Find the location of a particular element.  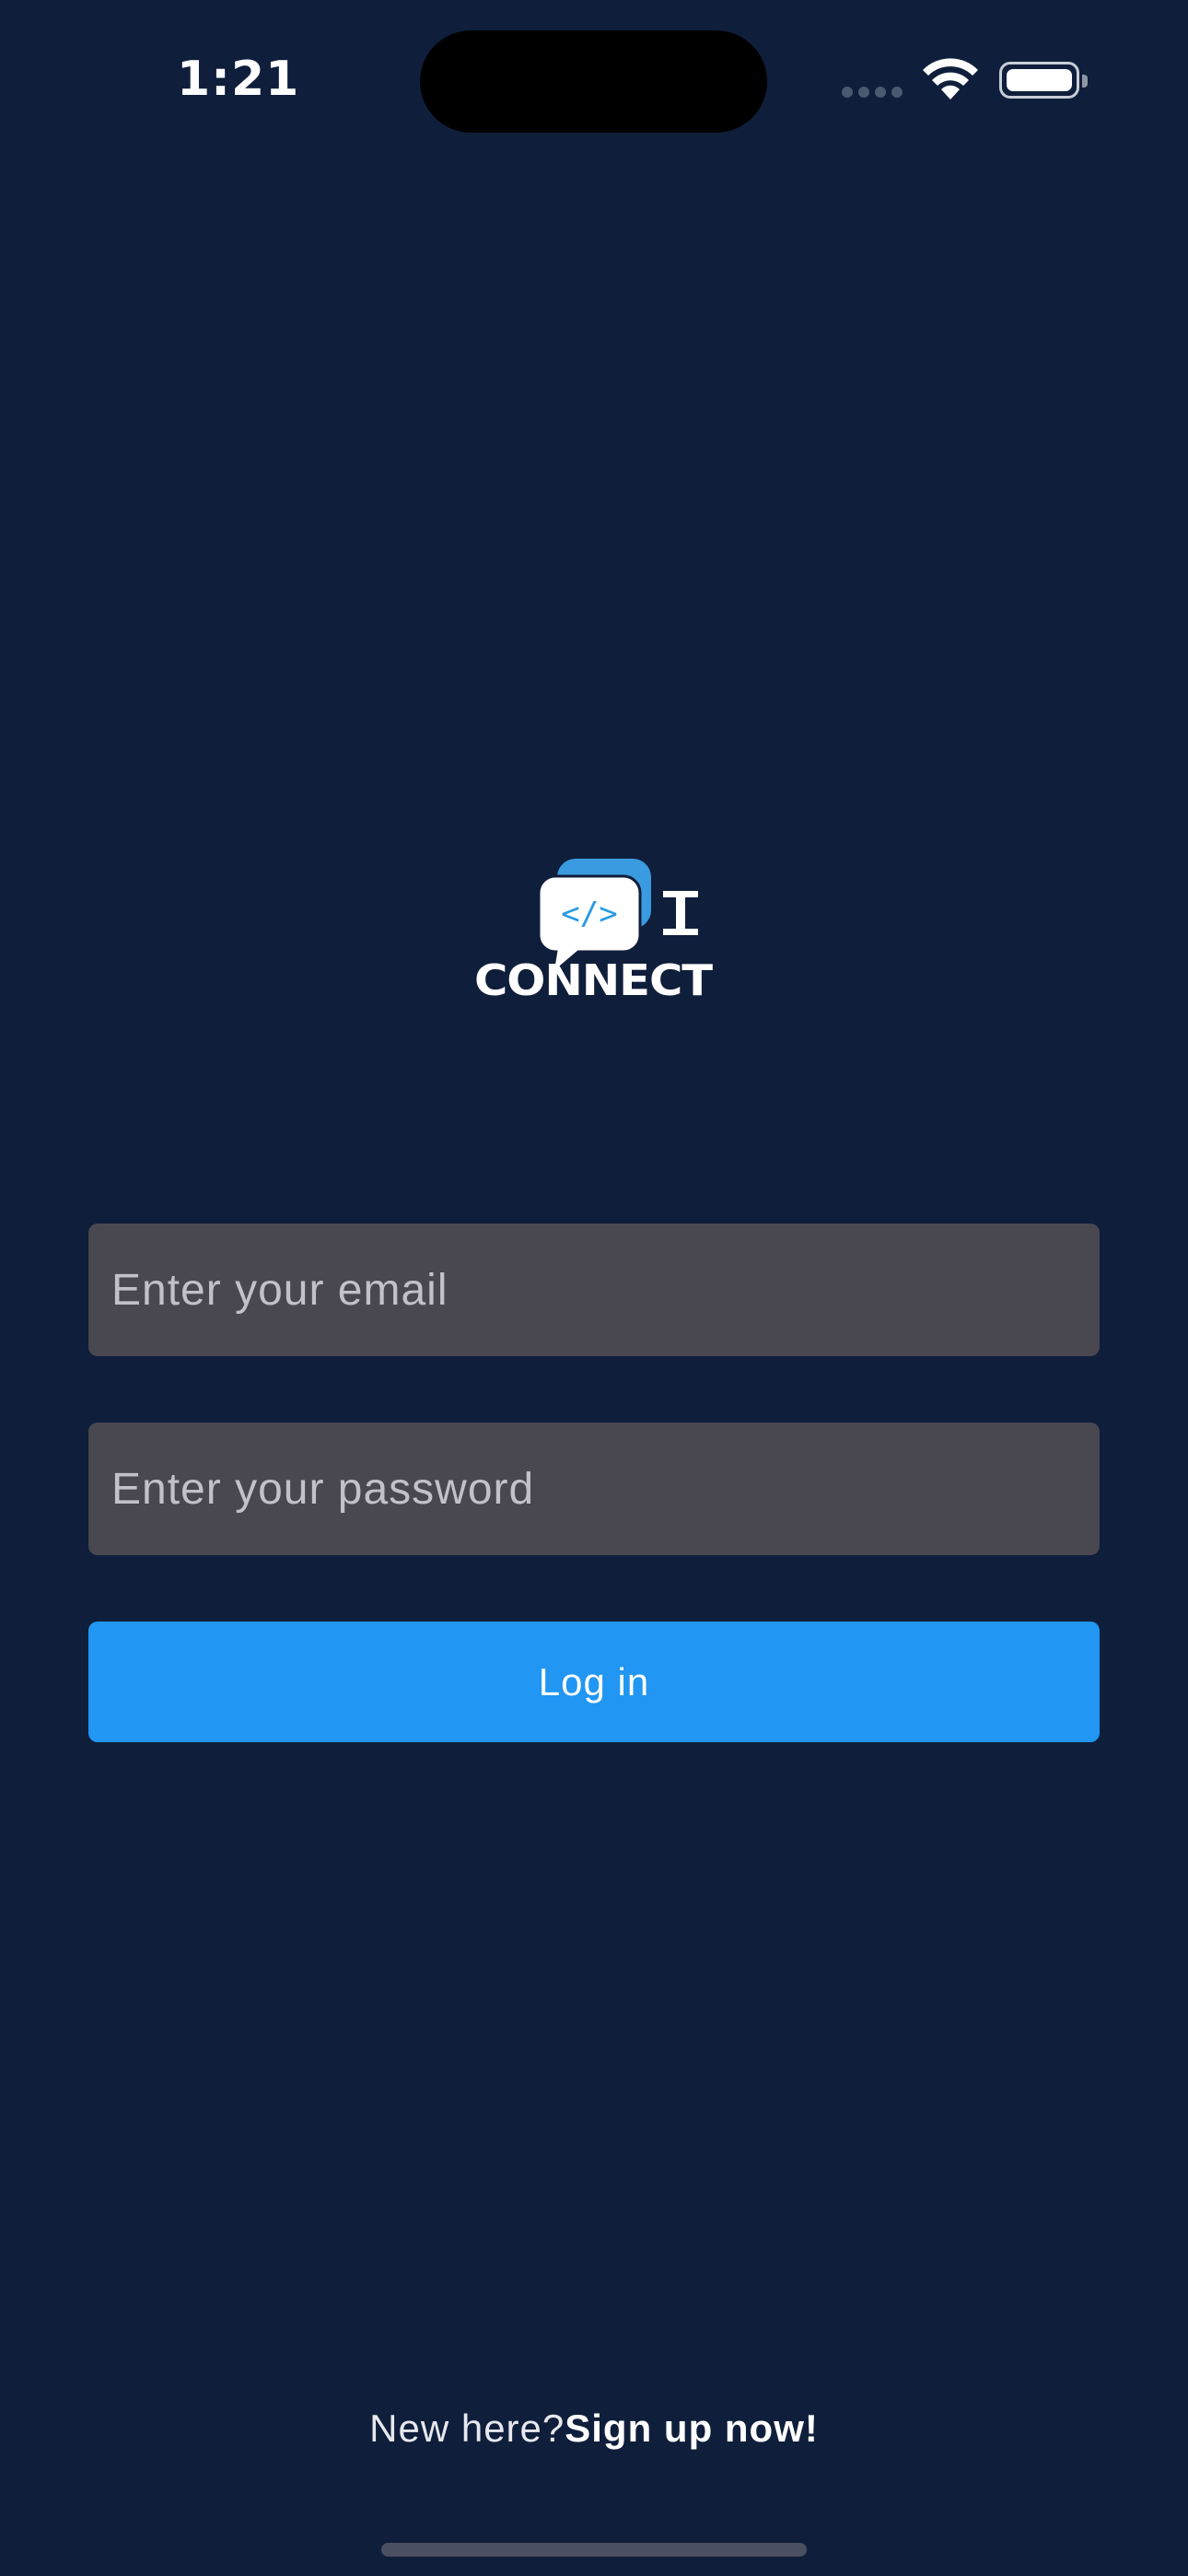

signup-link: Sign up now! is located at coordinates (692, 2428).